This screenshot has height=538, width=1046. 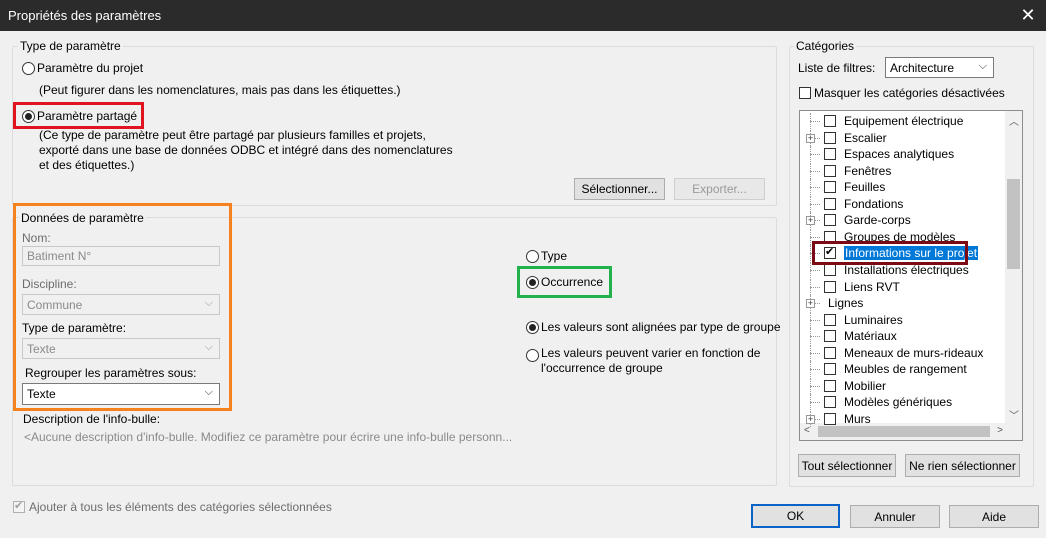 I want to click on hide-disabled-checkbox: Masquer les catégories désactivées, so click(x=902, y=93).